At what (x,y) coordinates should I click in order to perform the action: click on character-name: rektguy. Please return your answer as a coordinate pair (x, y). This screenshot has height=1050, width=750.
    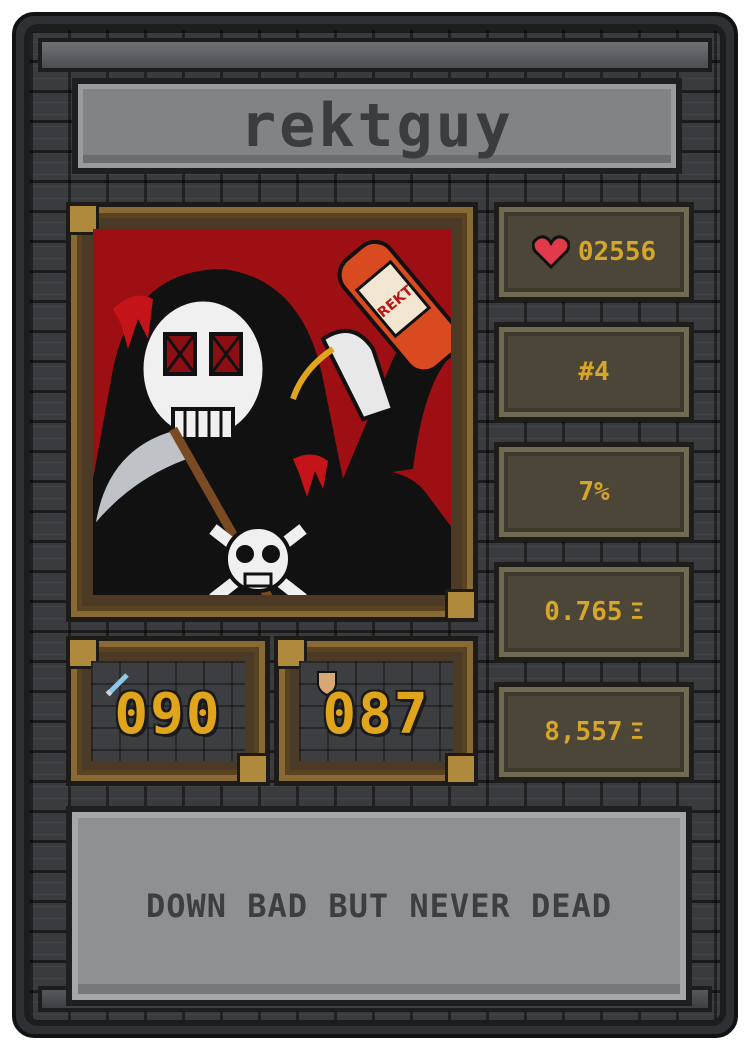
    Looking at the image, I should click on (377, 126).